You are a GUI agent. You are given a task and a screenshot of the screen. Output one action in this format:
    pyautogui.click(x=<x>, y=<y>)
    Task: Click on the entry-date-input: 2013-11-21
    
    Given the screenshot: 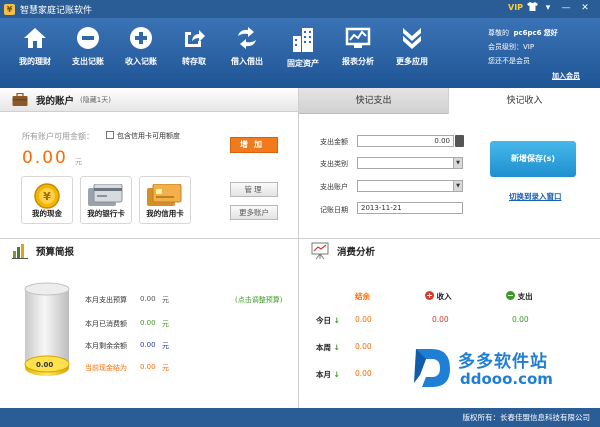 What is the action you would take?
    pyautogui.click(x=410, y=208)
    